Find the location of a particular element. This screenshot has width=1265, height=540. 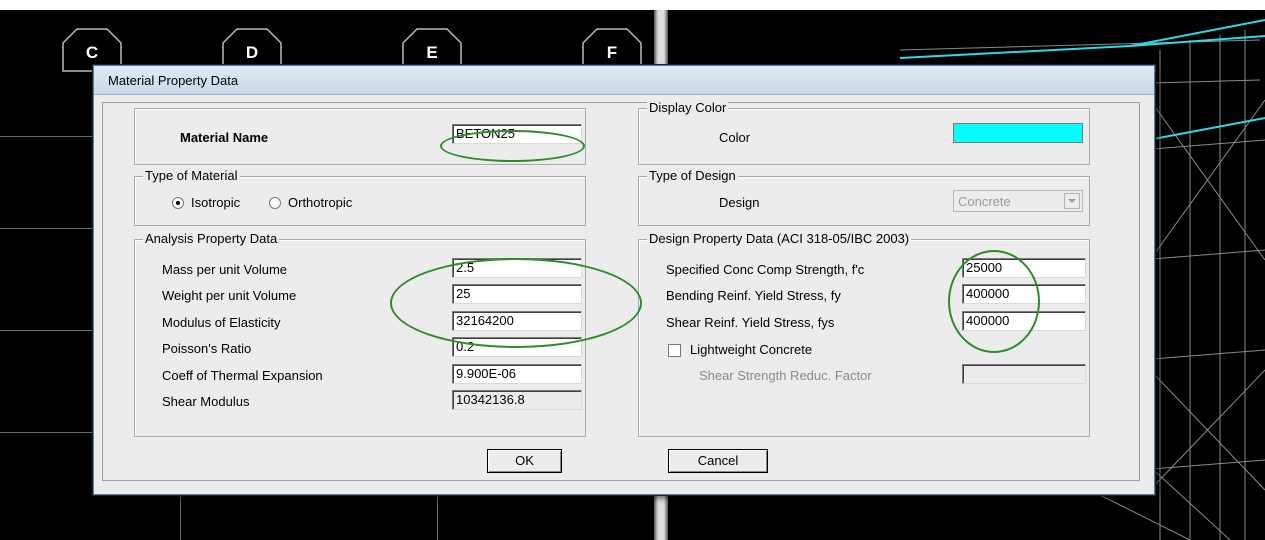

type-of-material-group: Type of Material Isotropic Orthotropic is located at coordinates (360, 197).